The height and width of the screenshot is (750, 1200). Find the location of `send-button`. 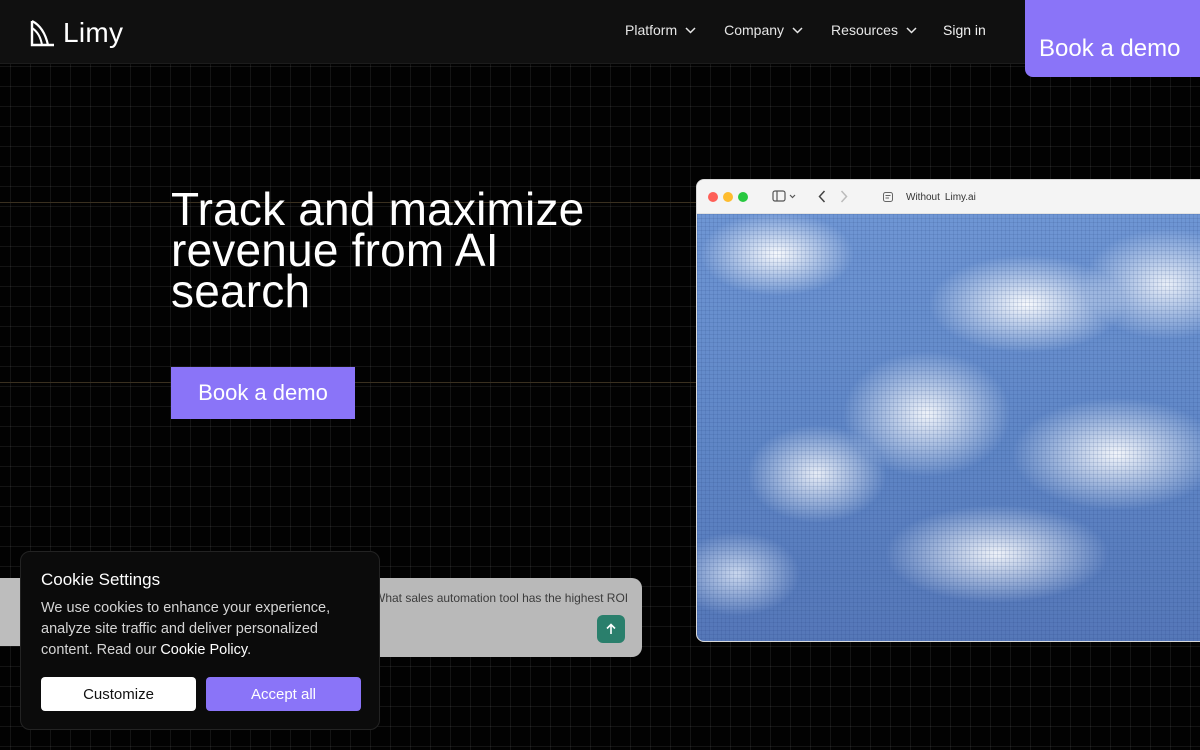

send-button is located at coordinates (611, 629).